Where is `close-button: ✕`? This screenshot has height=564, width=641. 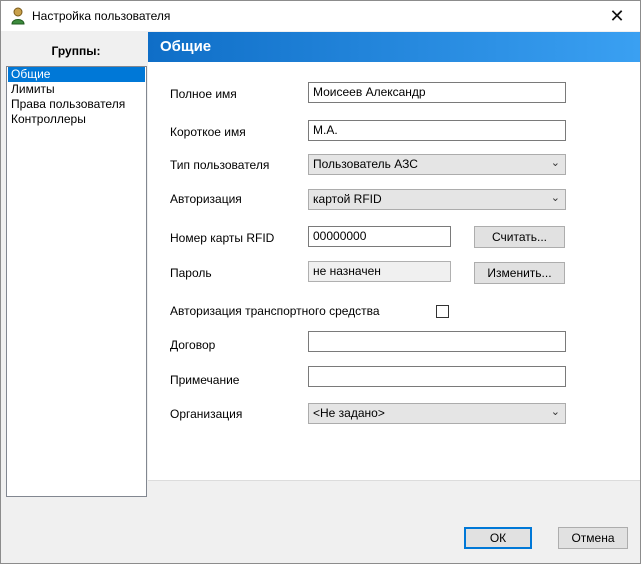
close-button: ✕ is located at coordinates (617, 16).